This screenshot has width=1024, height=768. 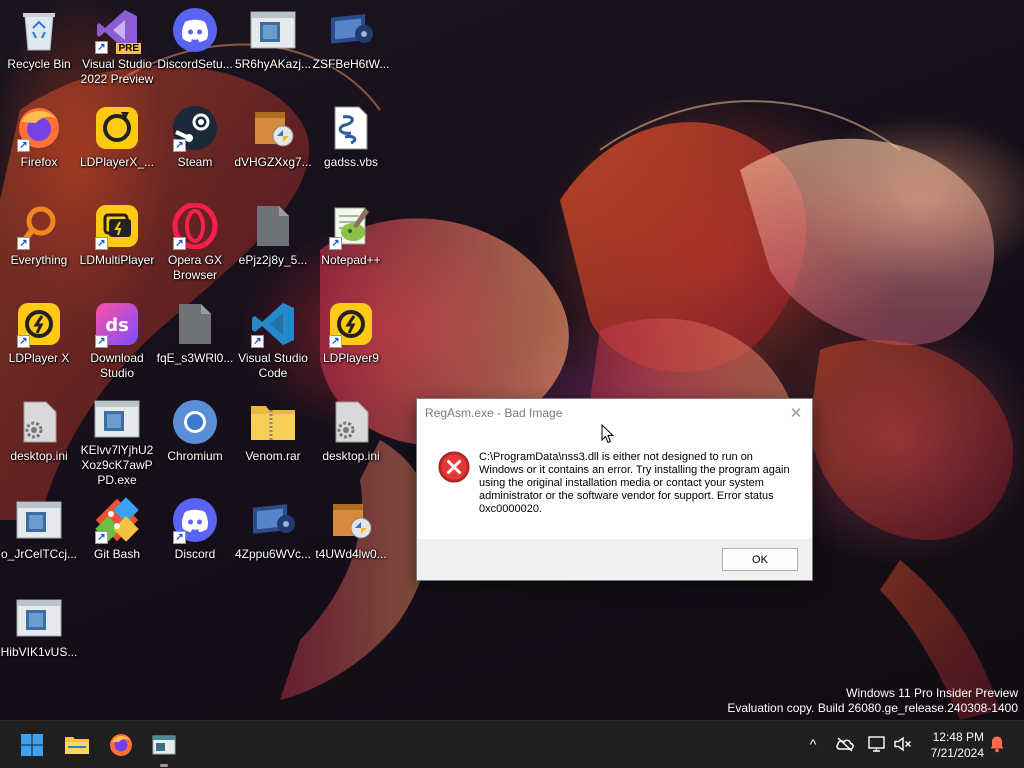 I want to click on file-explorer-button, so click(x=77, y=745).